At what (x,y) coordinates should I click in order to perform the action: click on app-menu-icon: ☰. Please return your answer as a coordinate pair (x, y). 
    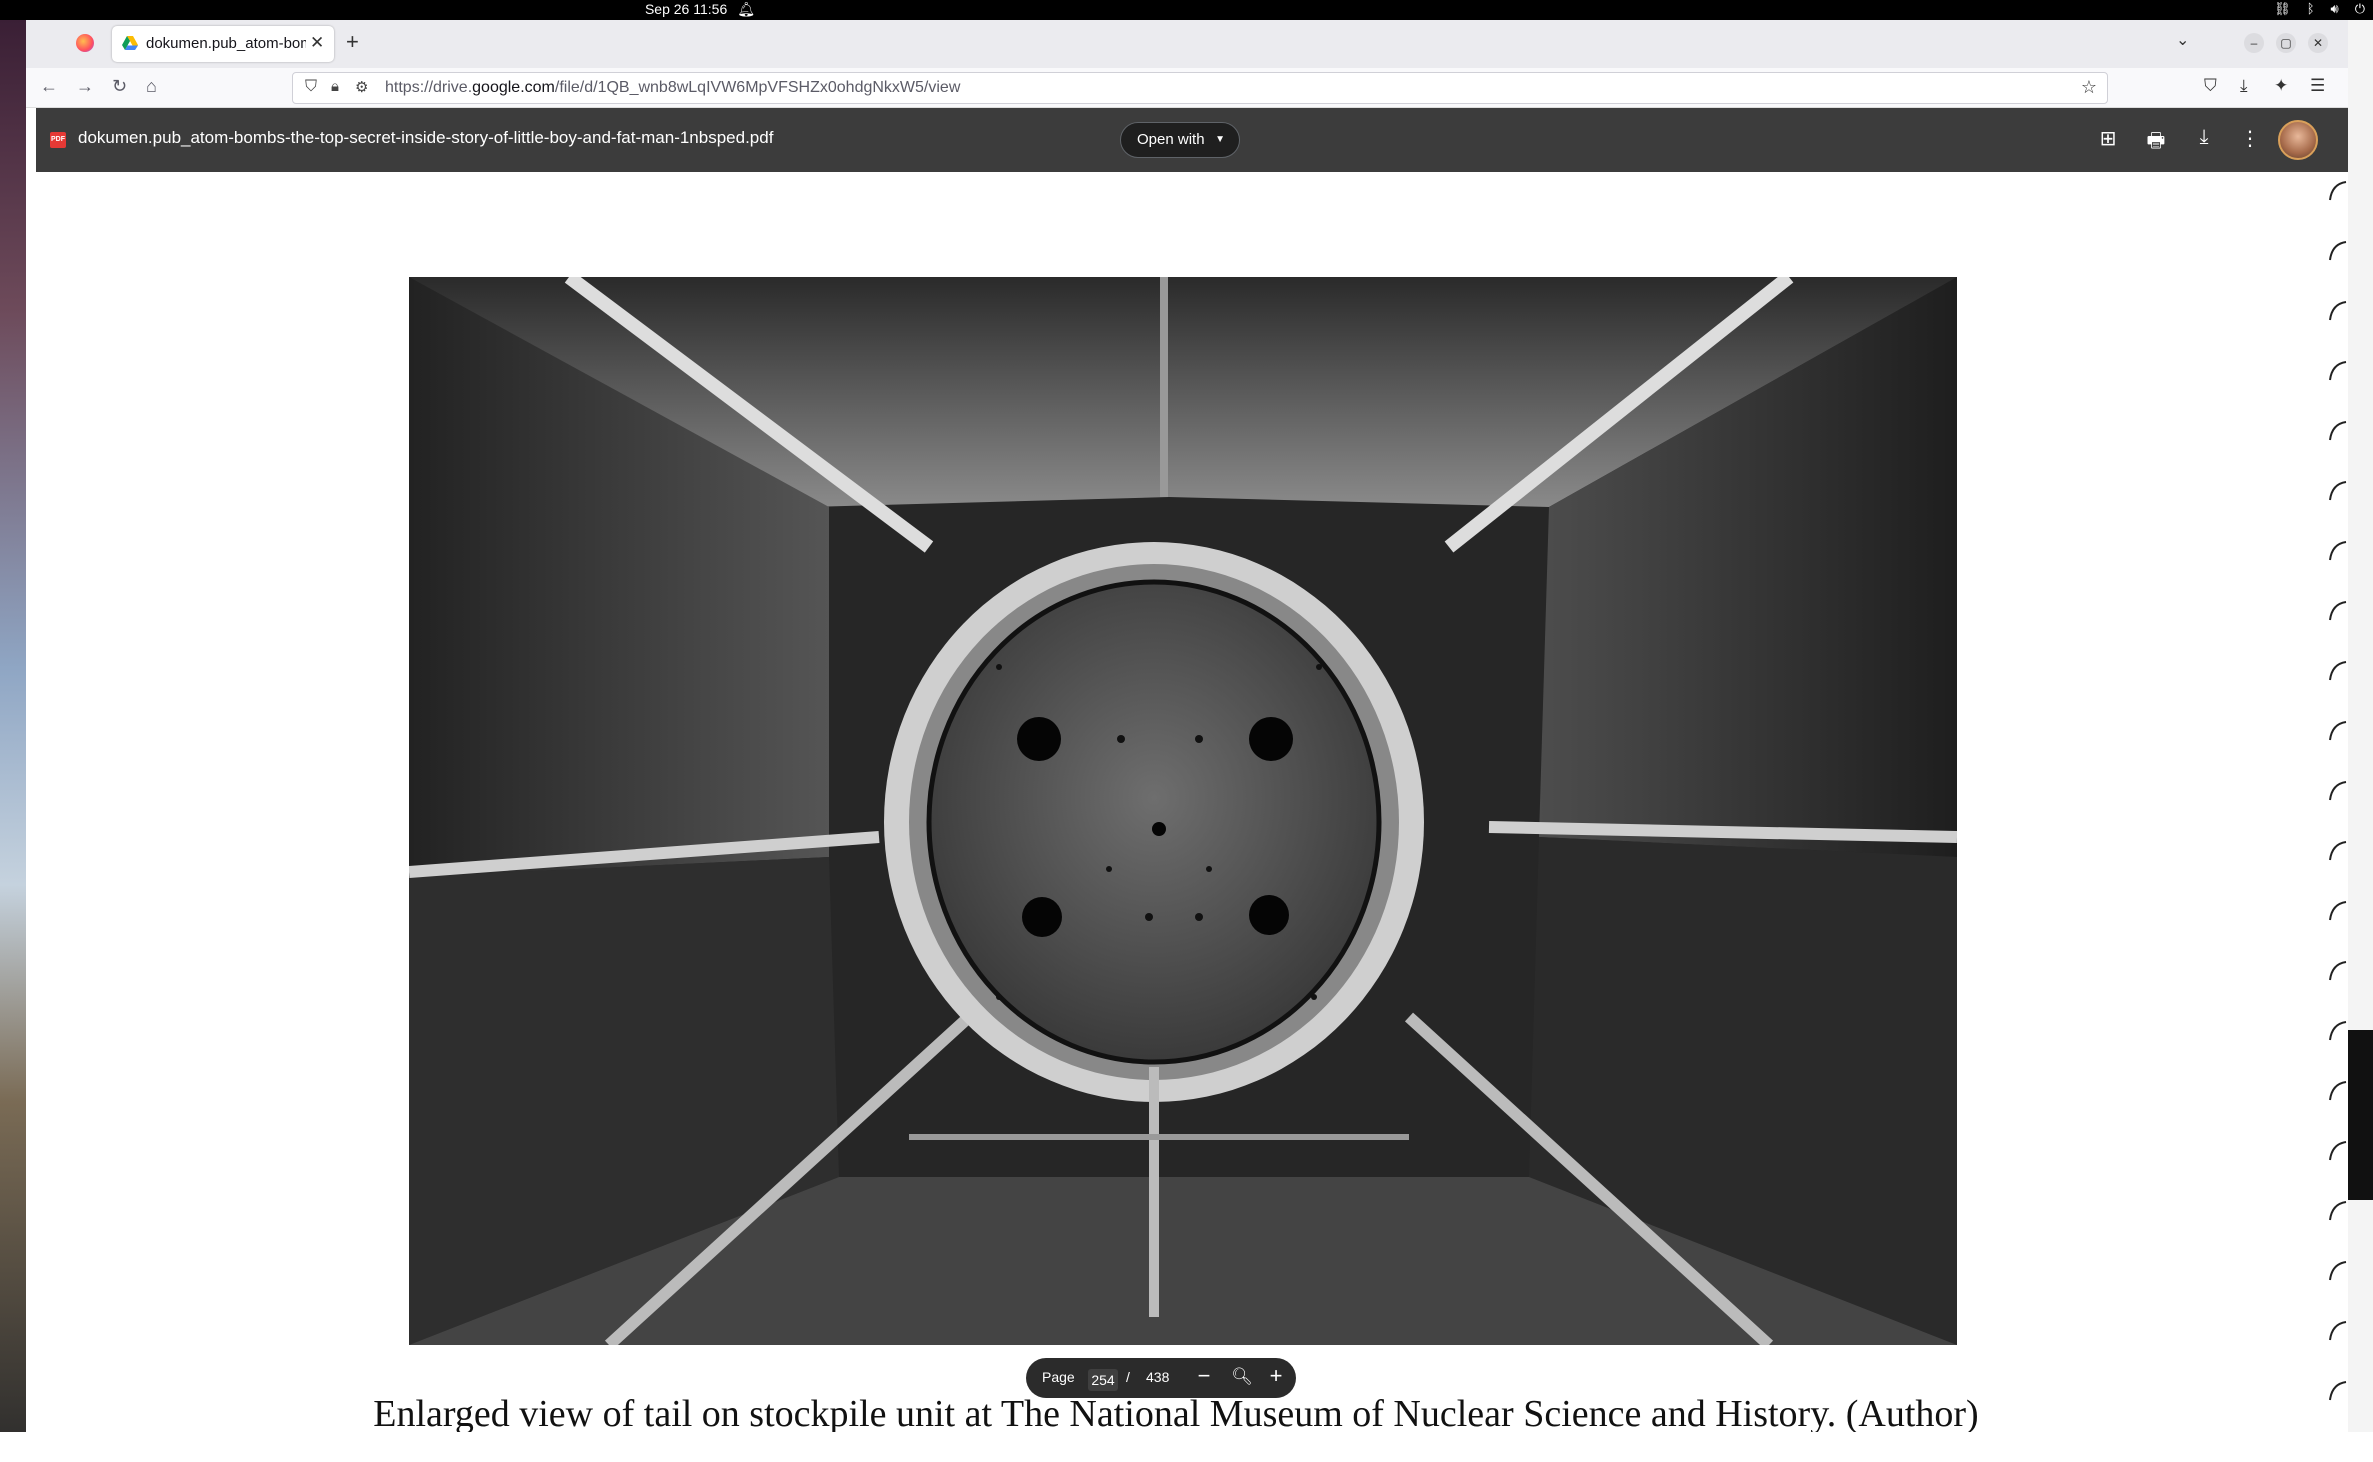
    Looking at the image, I should click on (2317, 86).